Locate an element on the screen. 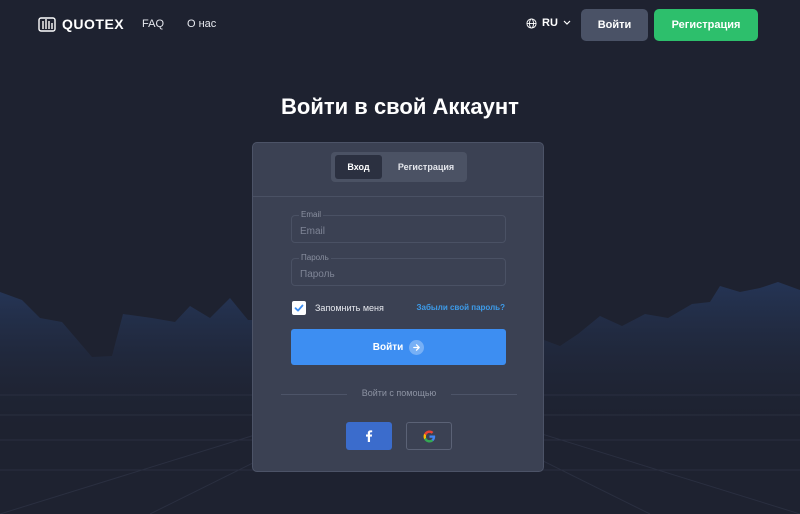 The image size is (800, 514). header-register-button: Регистрация is located at coordinates (706, 25).